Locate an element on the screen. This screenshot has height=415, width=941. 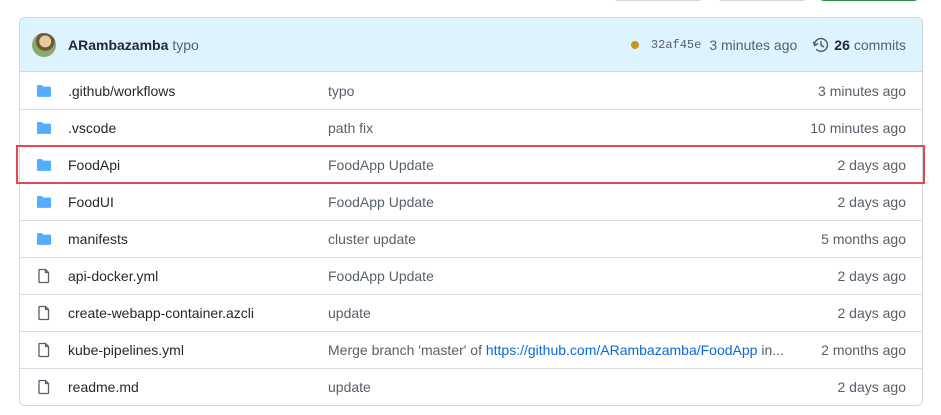
commit-time: 3 minutes ago is located at coordinates (753, 44).